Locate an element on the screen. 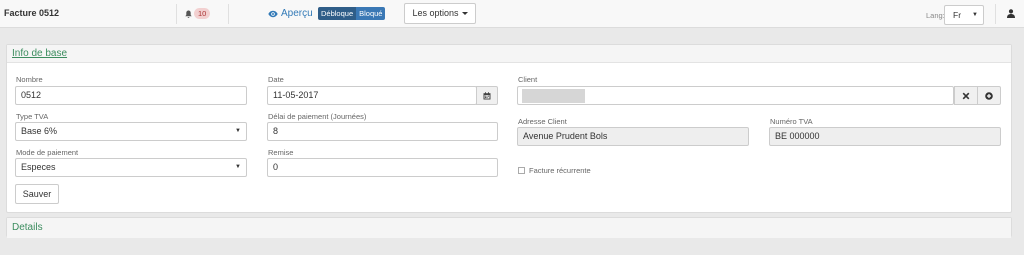 This screenshot has width=1024, height=255. delai-input: 8 is located at coordinates (382, 131).